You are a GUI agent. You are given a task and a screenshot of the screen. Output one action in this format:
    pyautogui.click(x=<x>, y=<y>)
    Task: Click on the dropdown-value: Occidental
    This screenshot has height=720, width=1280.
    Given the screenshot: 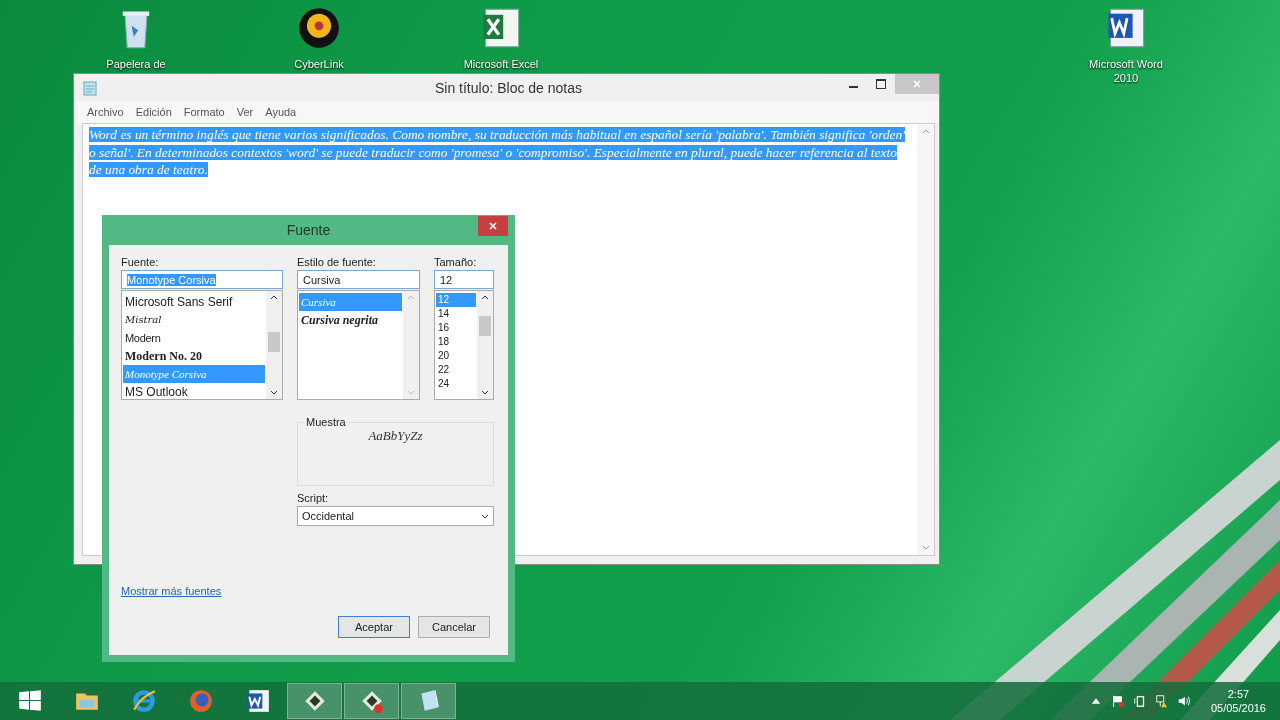 What is the action you would take?
    pyautogui.click(x=328, y=516)
    